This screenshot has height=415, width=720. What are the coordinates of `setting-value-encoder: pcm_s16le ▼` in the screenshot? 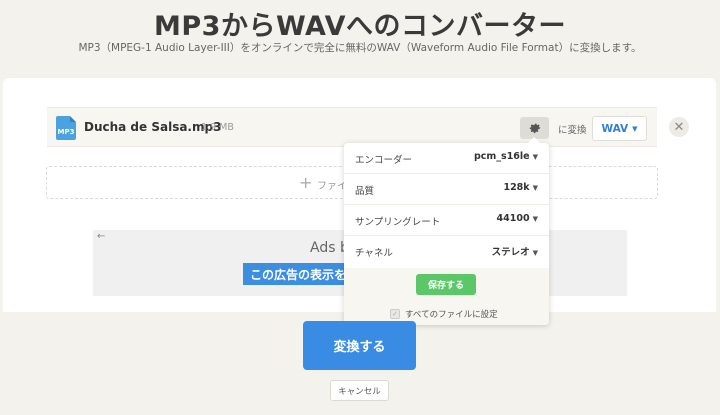 It's located at (506, 156).